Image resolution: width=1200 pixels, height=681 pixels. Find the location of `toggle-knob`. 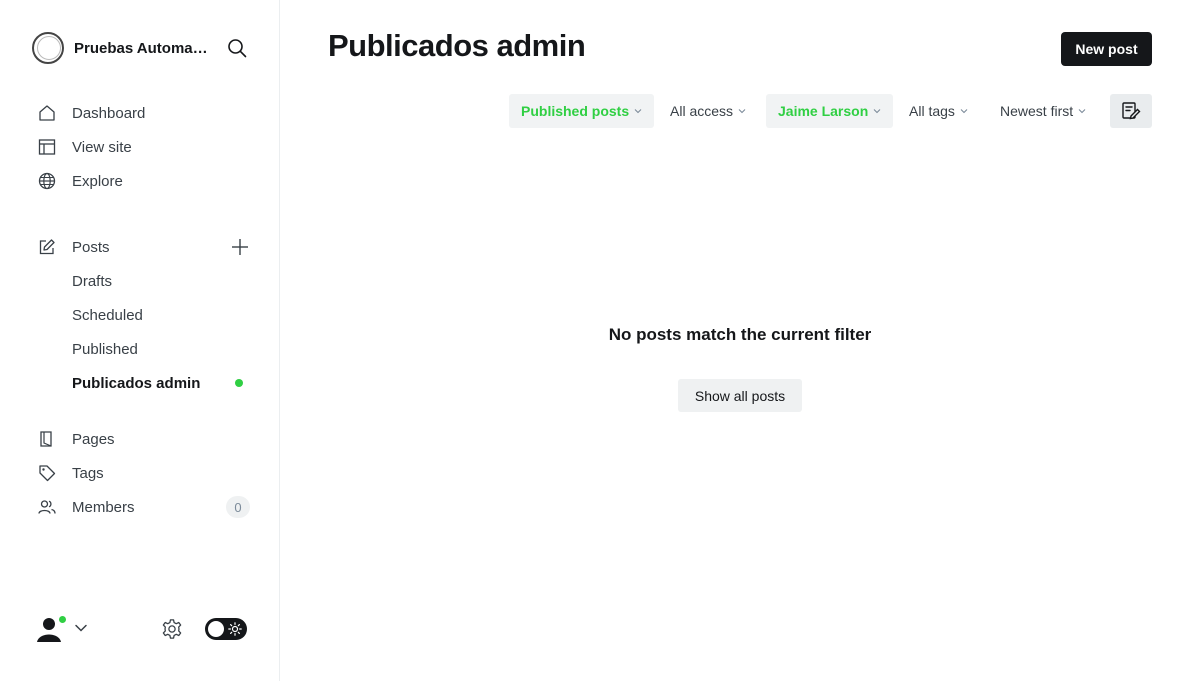

toggle-knob is located at coordinates (216, 629).